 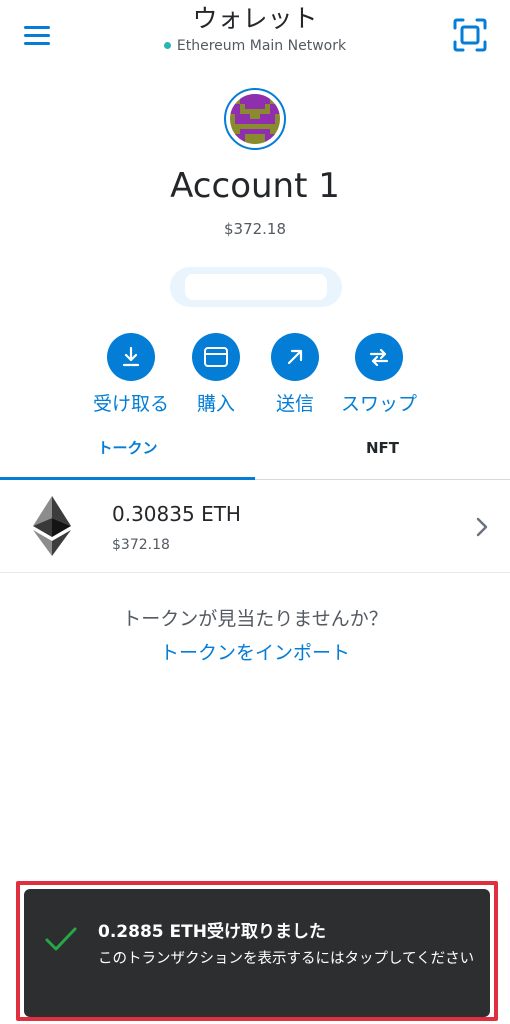 What do you see at coordinates (141, 545) in the screenshot?
I see `token-fiat-value: $372.18` at bounding box center [141, 545].